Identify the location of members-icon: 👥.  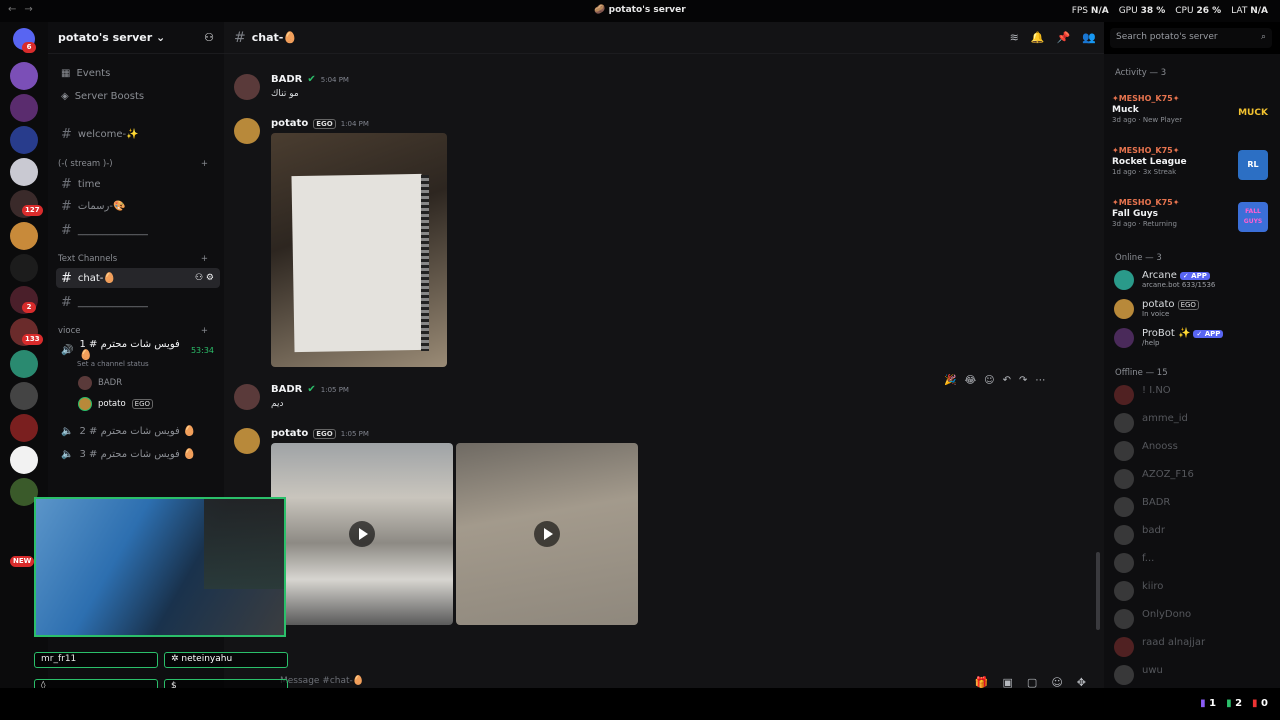
(1089, 37).